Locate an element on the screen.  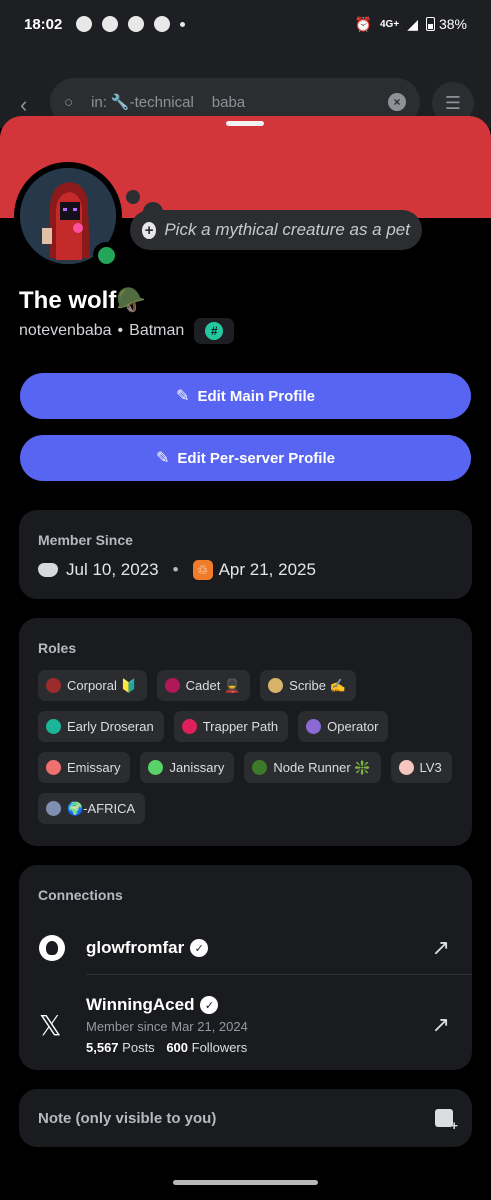
role-label: Emissary is located at coordinates (94, 767).